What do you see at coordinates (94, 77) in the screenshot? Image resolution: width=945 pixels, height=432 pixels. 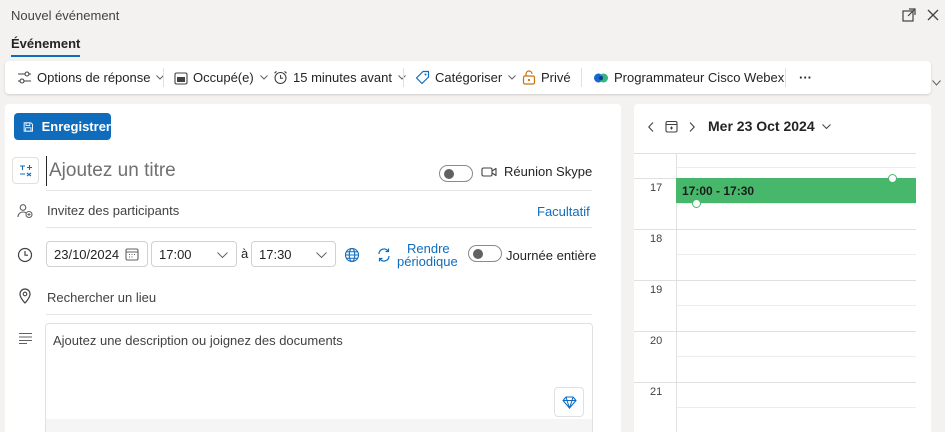 I see `response-options-label: Options de réponse` at bounding box center [94, 77].